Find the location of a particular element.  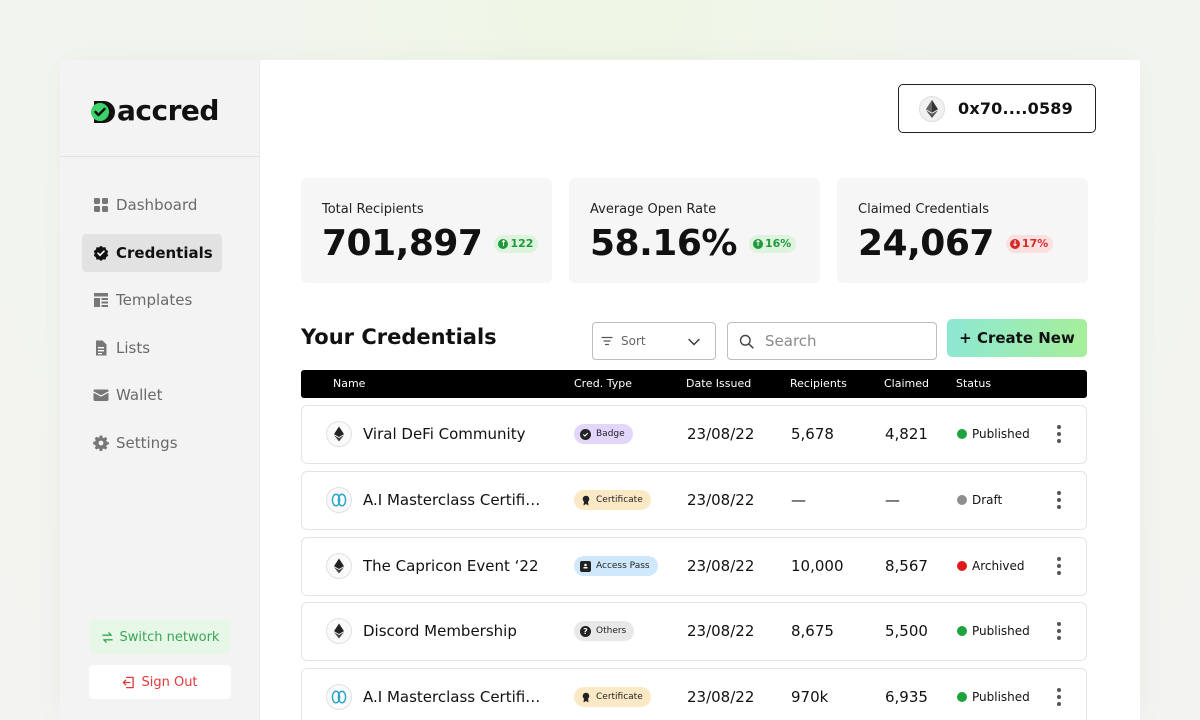

switch-network-button: Switch network is located at coordinates (160, 637).